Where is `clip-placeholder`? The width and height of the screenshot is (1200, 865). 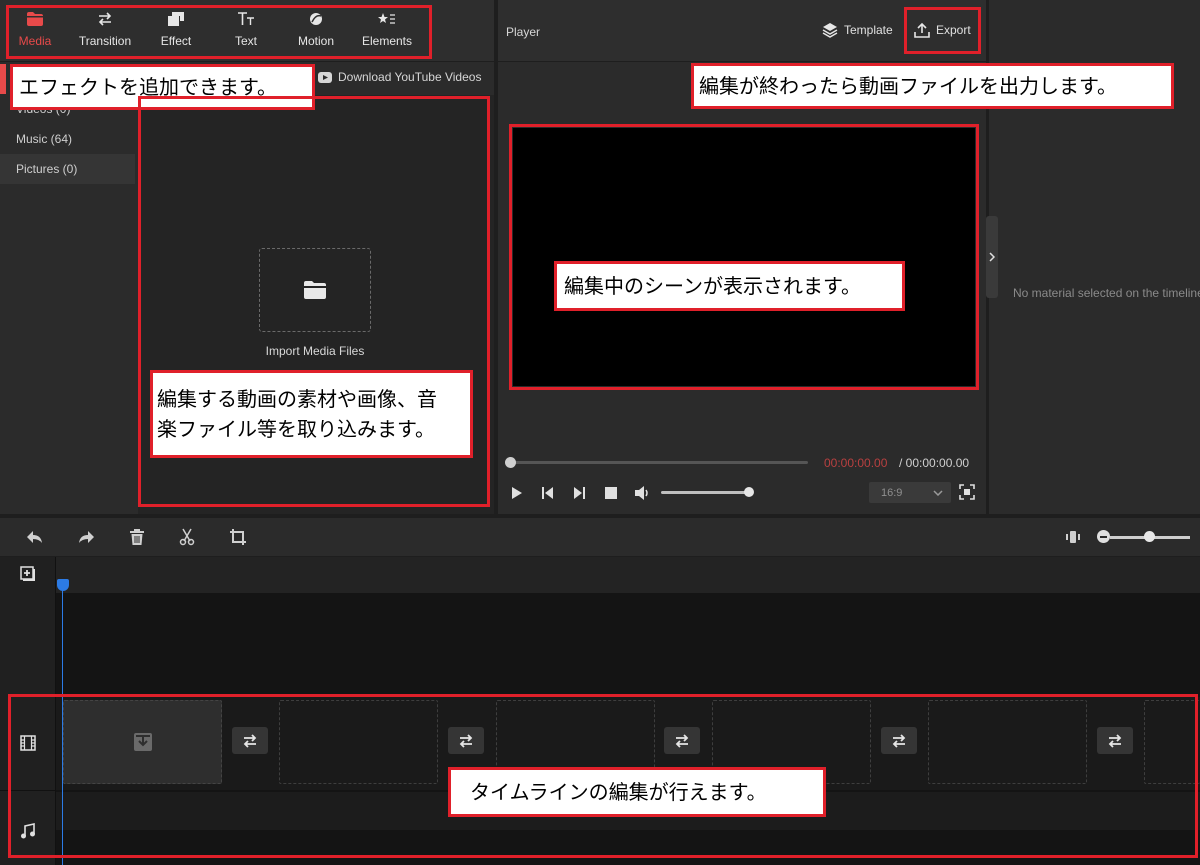 clip-placeholder is located at coordinates (142, 742).